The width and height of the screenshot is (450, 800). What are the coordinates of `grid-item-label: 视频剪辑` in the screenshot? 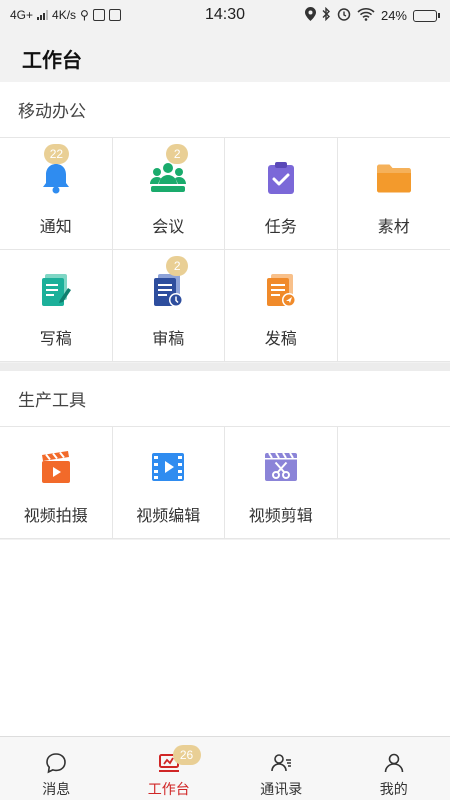 It's located at (280, 516).